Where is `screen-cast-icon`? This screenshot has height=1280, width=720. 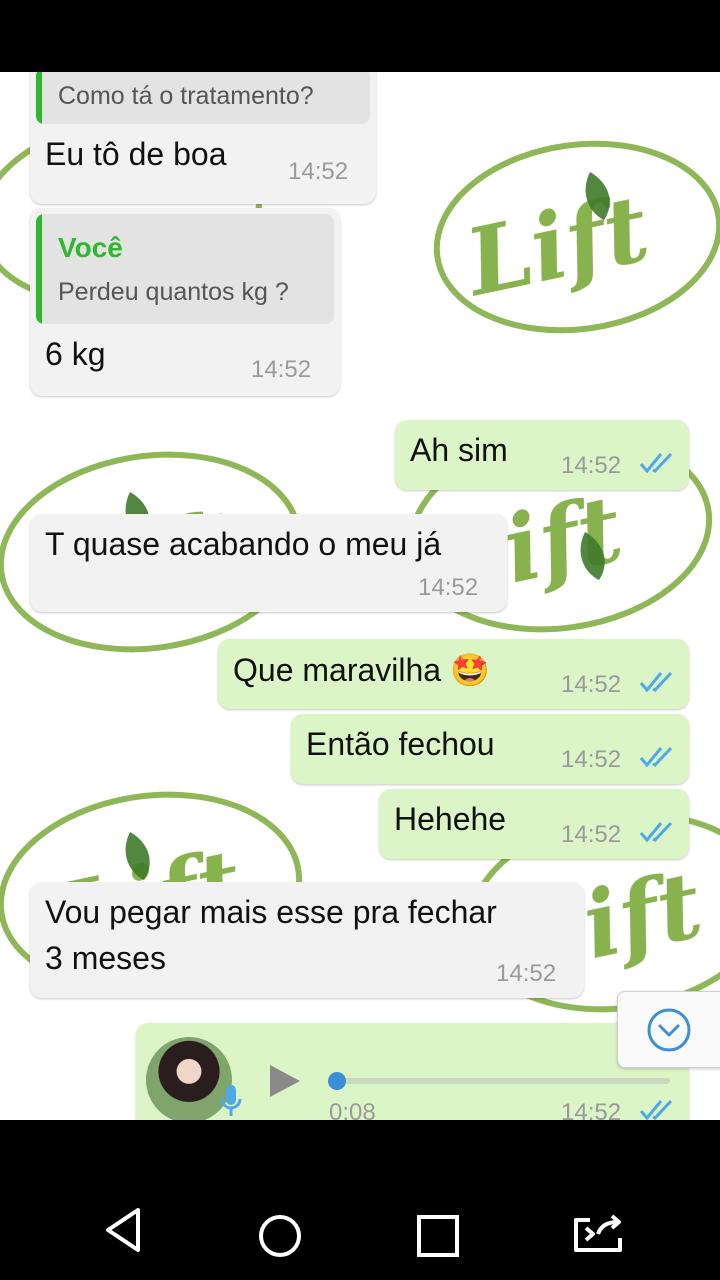
screen-cast-icon is located at coordinates (598, 1230).